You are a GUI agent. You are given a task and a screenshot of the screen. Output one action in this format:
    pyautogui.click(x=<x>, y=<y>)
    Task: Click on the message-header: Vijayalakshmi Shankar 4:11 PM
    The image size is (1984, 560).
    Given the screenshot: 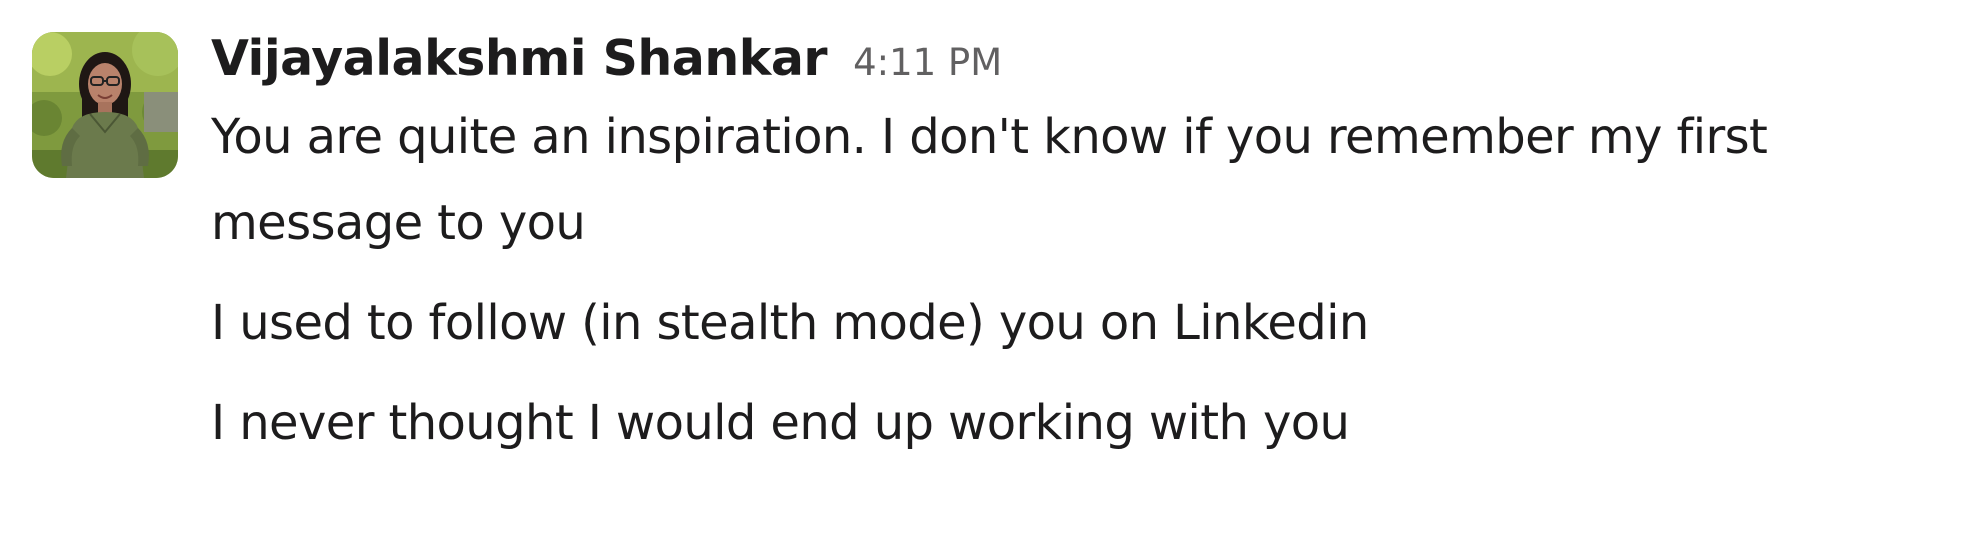 What is the action you would take?
    pyautogui.click(x=1091, y=62)
    